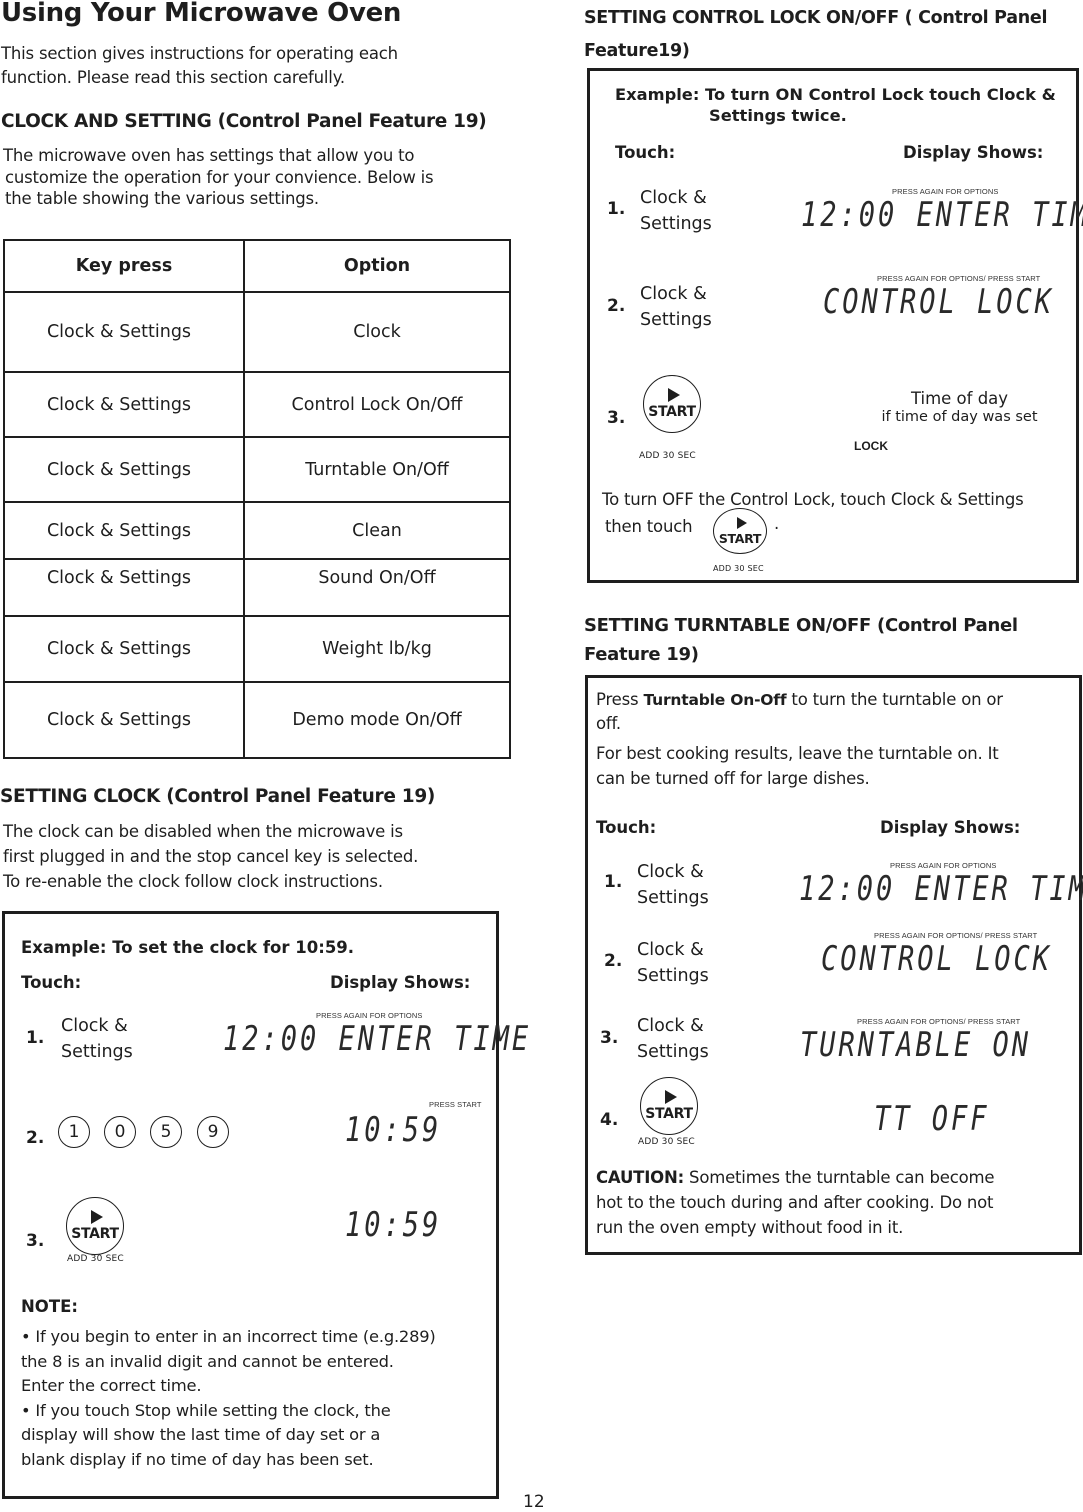 The height and width of the screenshot is (1512, 1083). Describe the element at coordinates (609, 1038) in the screenshot. I see `step-number: 3.` at that location.